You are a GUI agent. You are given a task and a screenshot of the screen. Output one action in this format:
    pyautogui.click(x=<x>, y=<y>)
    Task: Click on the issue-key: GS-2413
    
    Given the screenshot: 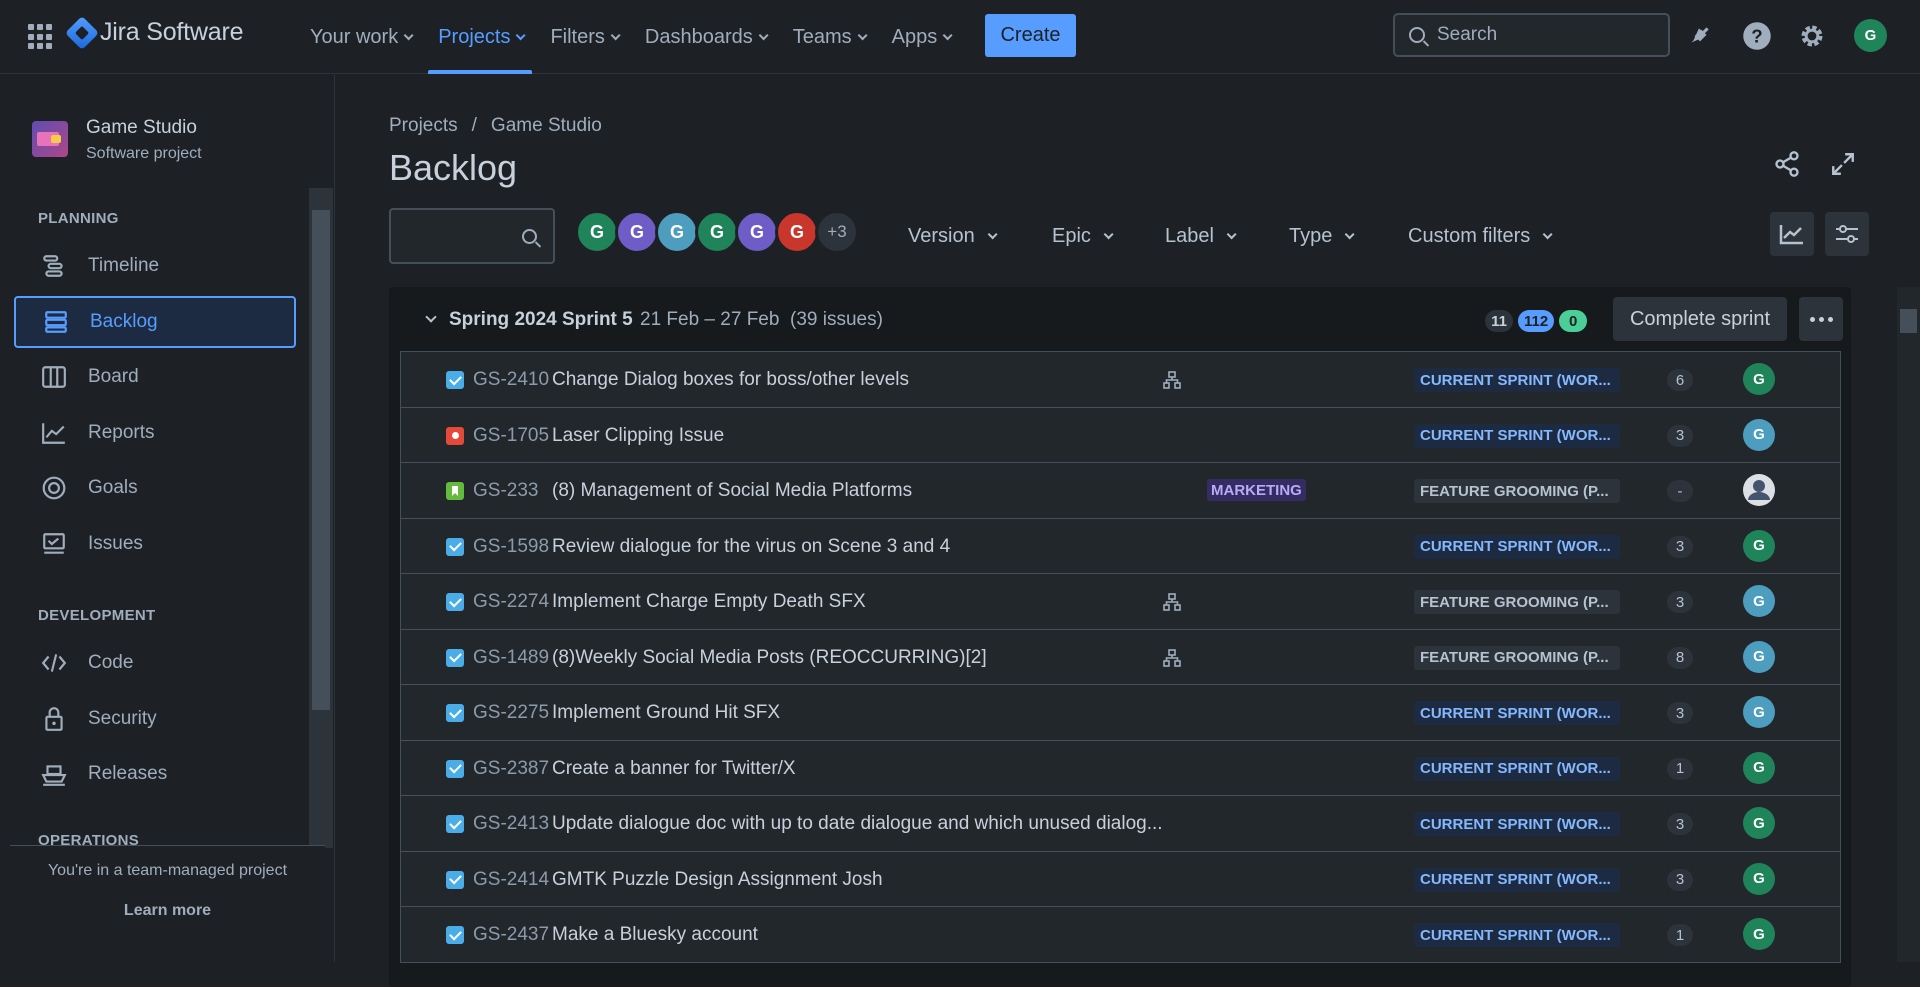 What is the action you would take?
    pyautogui.click(x=511, y=824)
    